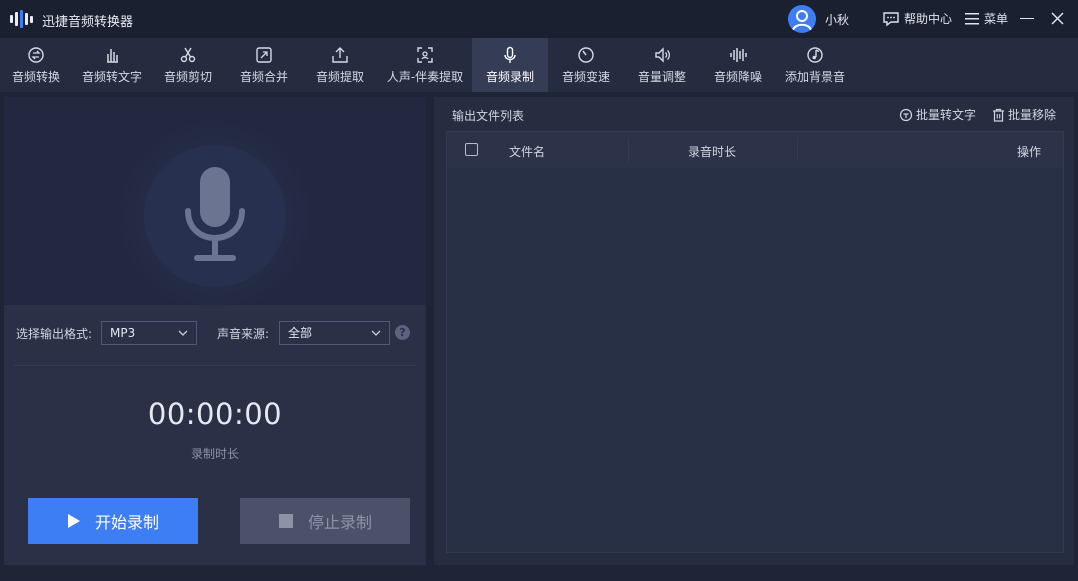  I want to click on waveform-icon, so click(738, 54).